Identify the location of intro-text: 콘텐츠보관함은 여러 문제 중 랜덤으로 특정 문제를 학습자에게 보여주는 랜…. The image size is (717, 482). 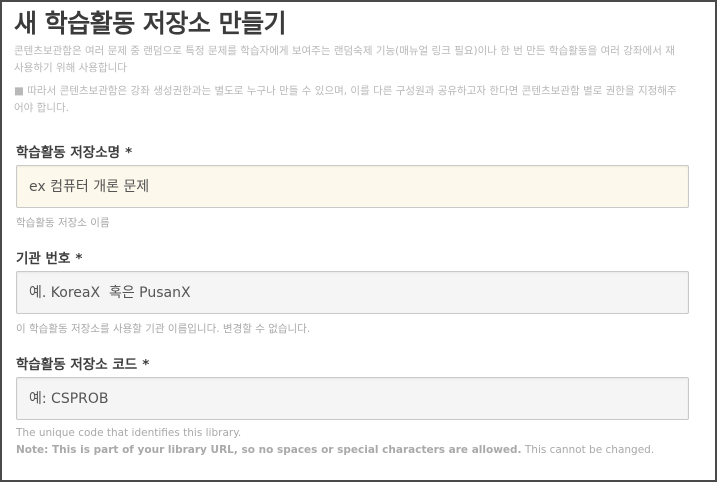
(364, 60).